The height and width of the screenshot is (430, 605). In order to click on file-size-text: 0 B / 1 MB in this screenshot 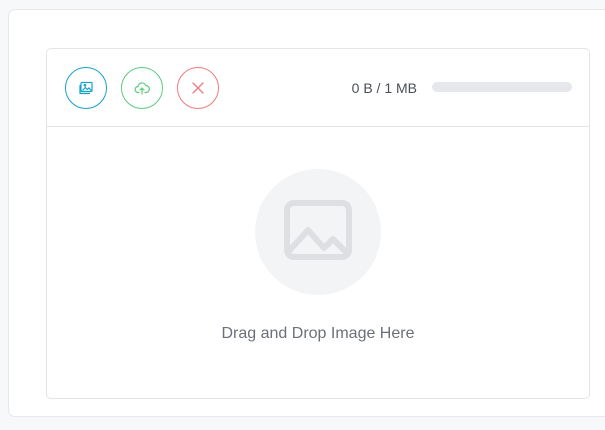, I will do `click(384, 88)`.